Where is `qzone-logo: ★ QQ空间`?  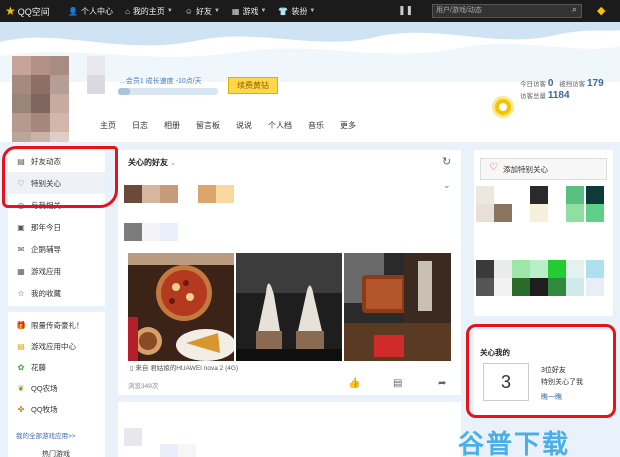 qzone-logo: ★ QQ空间 is located at coordinates (34, 11).